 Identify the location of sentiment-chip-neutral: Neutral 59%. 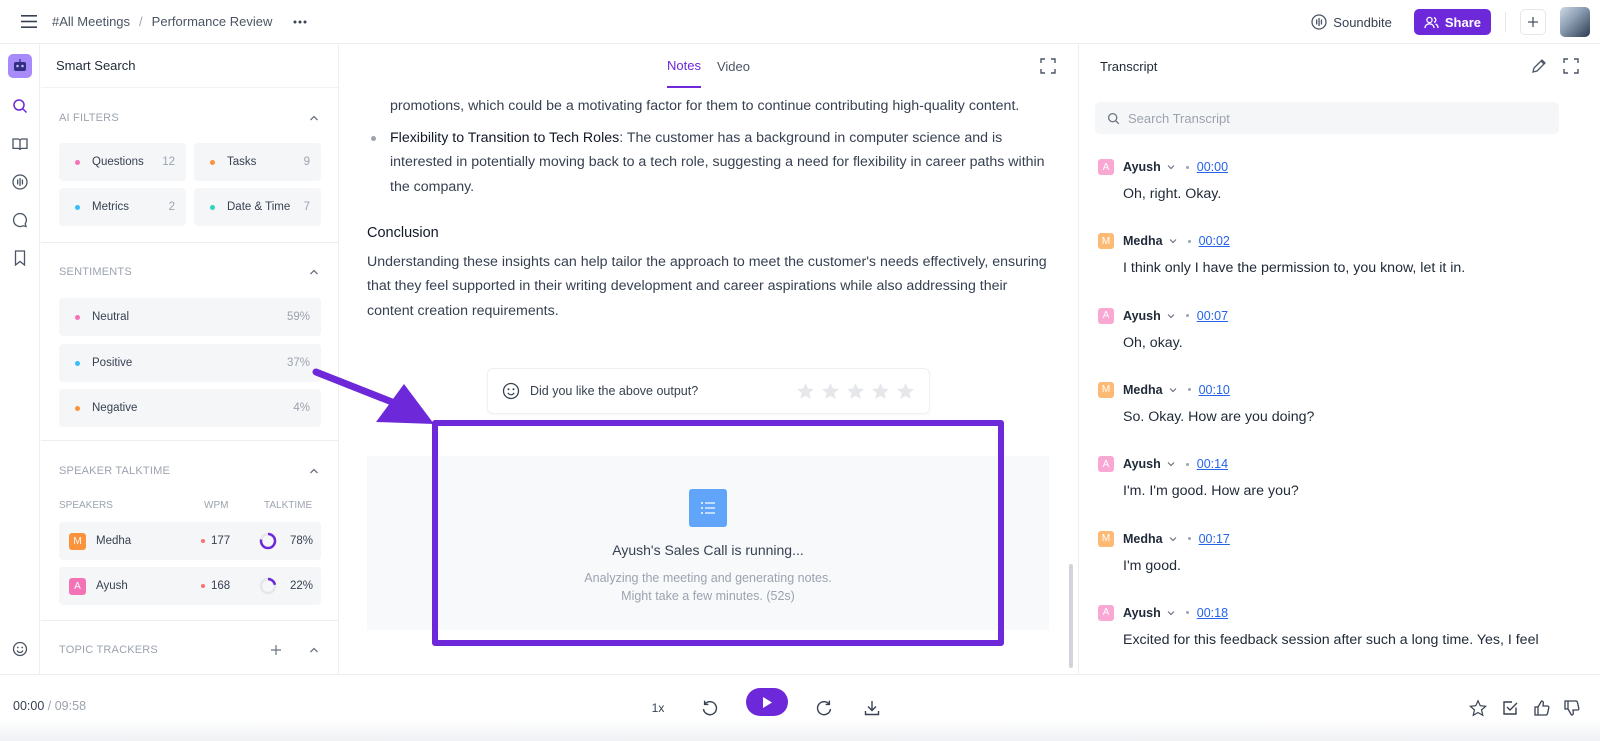
(190, 317).